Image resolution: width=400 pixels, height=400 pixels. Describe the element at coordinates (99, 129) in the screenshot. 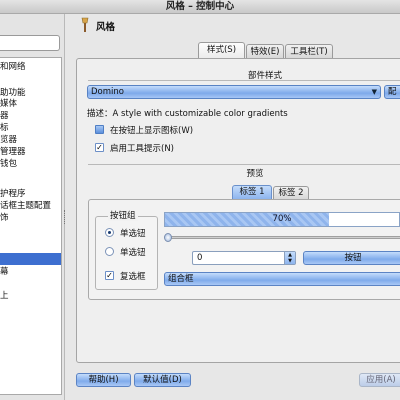

I see `show-icons-on-buttons-checkbox` at that location.